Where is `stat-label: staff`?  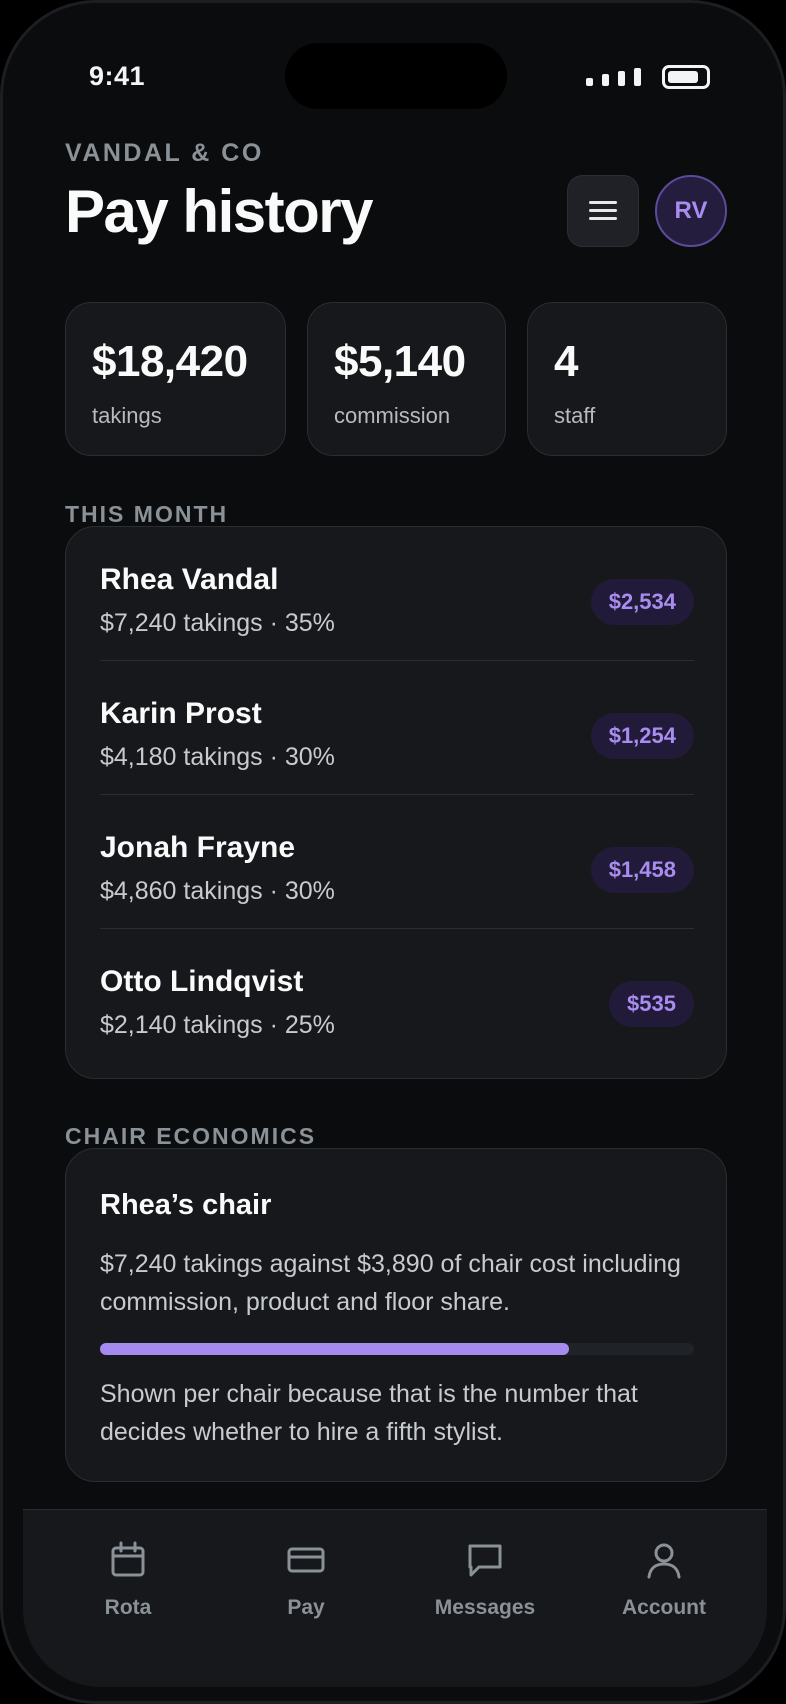 stat-label: staff is located at coordinates (575, 415).